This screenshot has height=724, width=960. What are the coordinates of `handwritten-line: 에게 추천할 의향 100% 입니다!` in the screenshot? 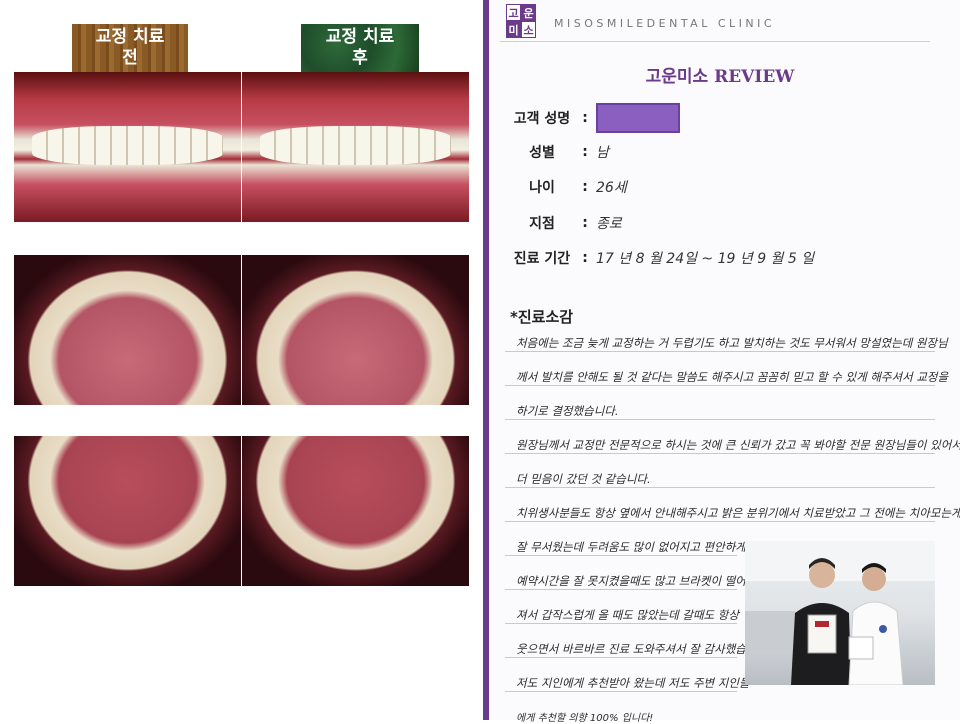 It's located at (585, 718).